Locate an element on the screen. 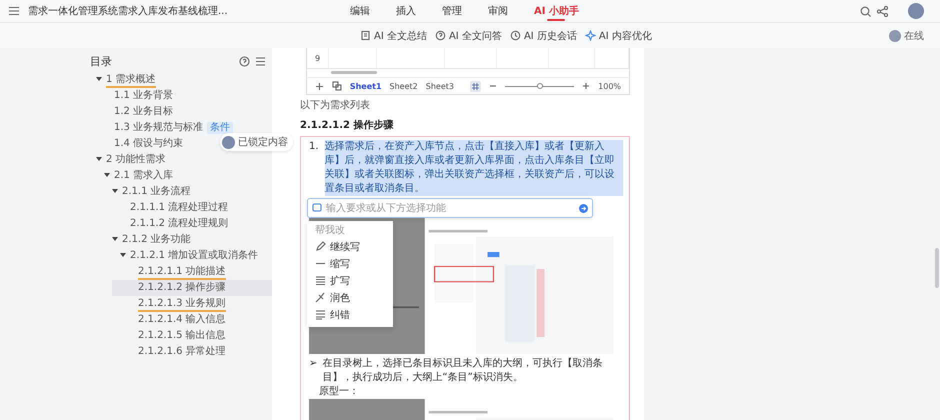 This screenshot has width=940, height=420. toc-item: 2.1.1.2 流程处理规则 is located at coordinates (188, 224).